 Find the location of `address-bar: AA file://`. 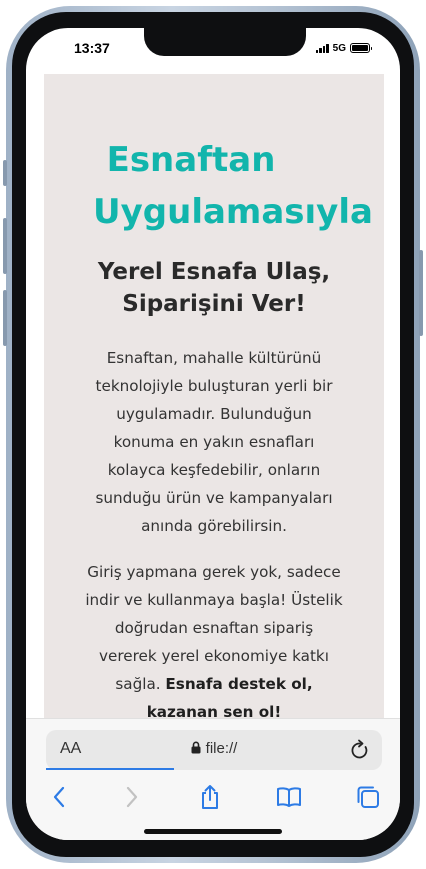

address-bar: AA file:// is located at coordinates (214, 750).